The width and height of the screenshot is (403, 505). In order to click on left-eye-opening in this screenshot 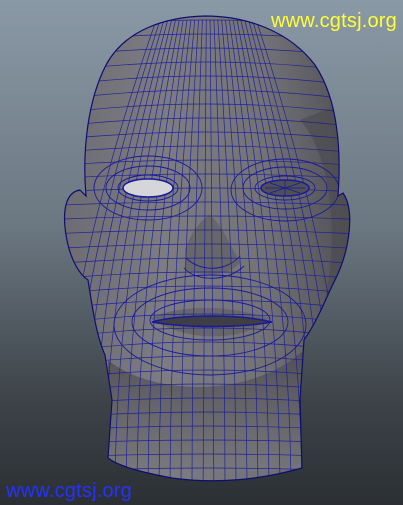, I will do `click(148, 188)`.